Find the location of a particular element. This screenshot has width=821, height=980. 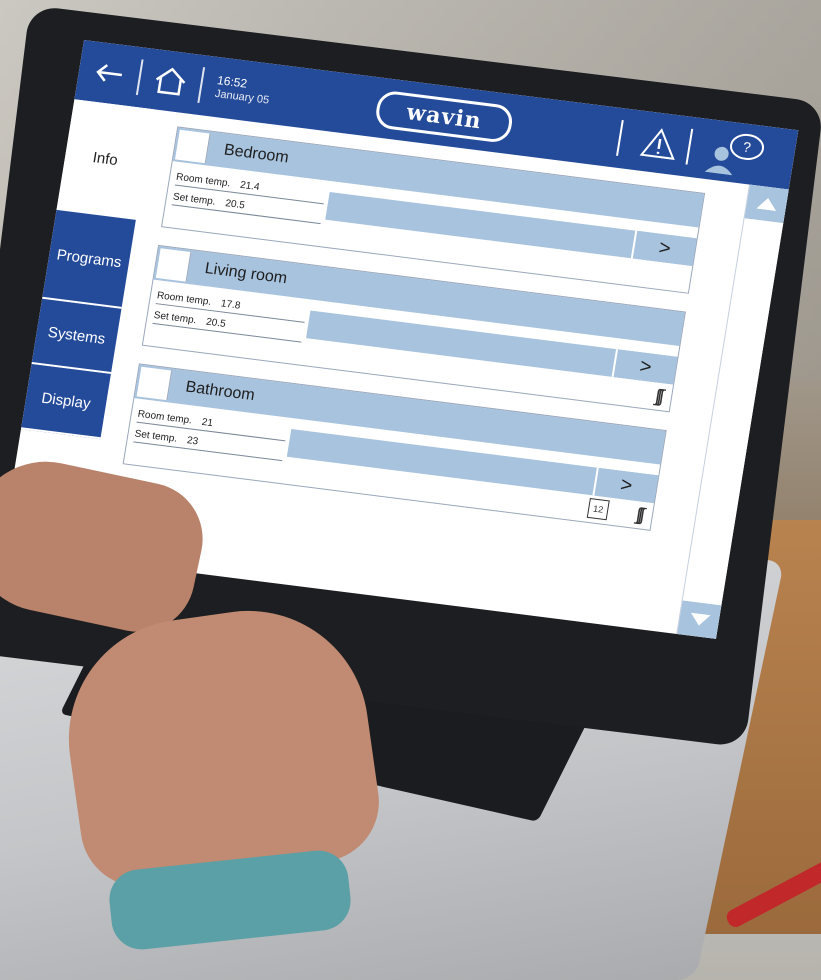

home-button is located at coordinates (170, 81).